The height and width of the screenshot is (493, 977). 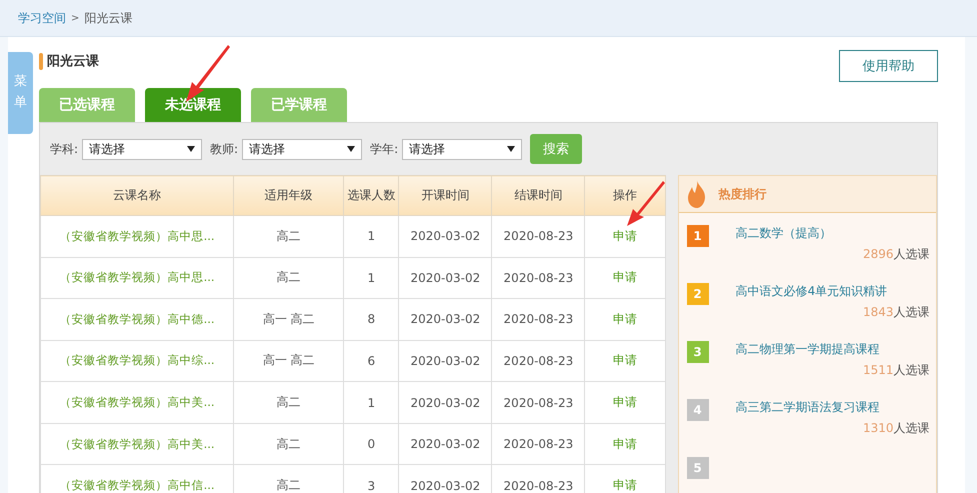 I want to click on search-button: 搜索, so click(x=556, y=149).